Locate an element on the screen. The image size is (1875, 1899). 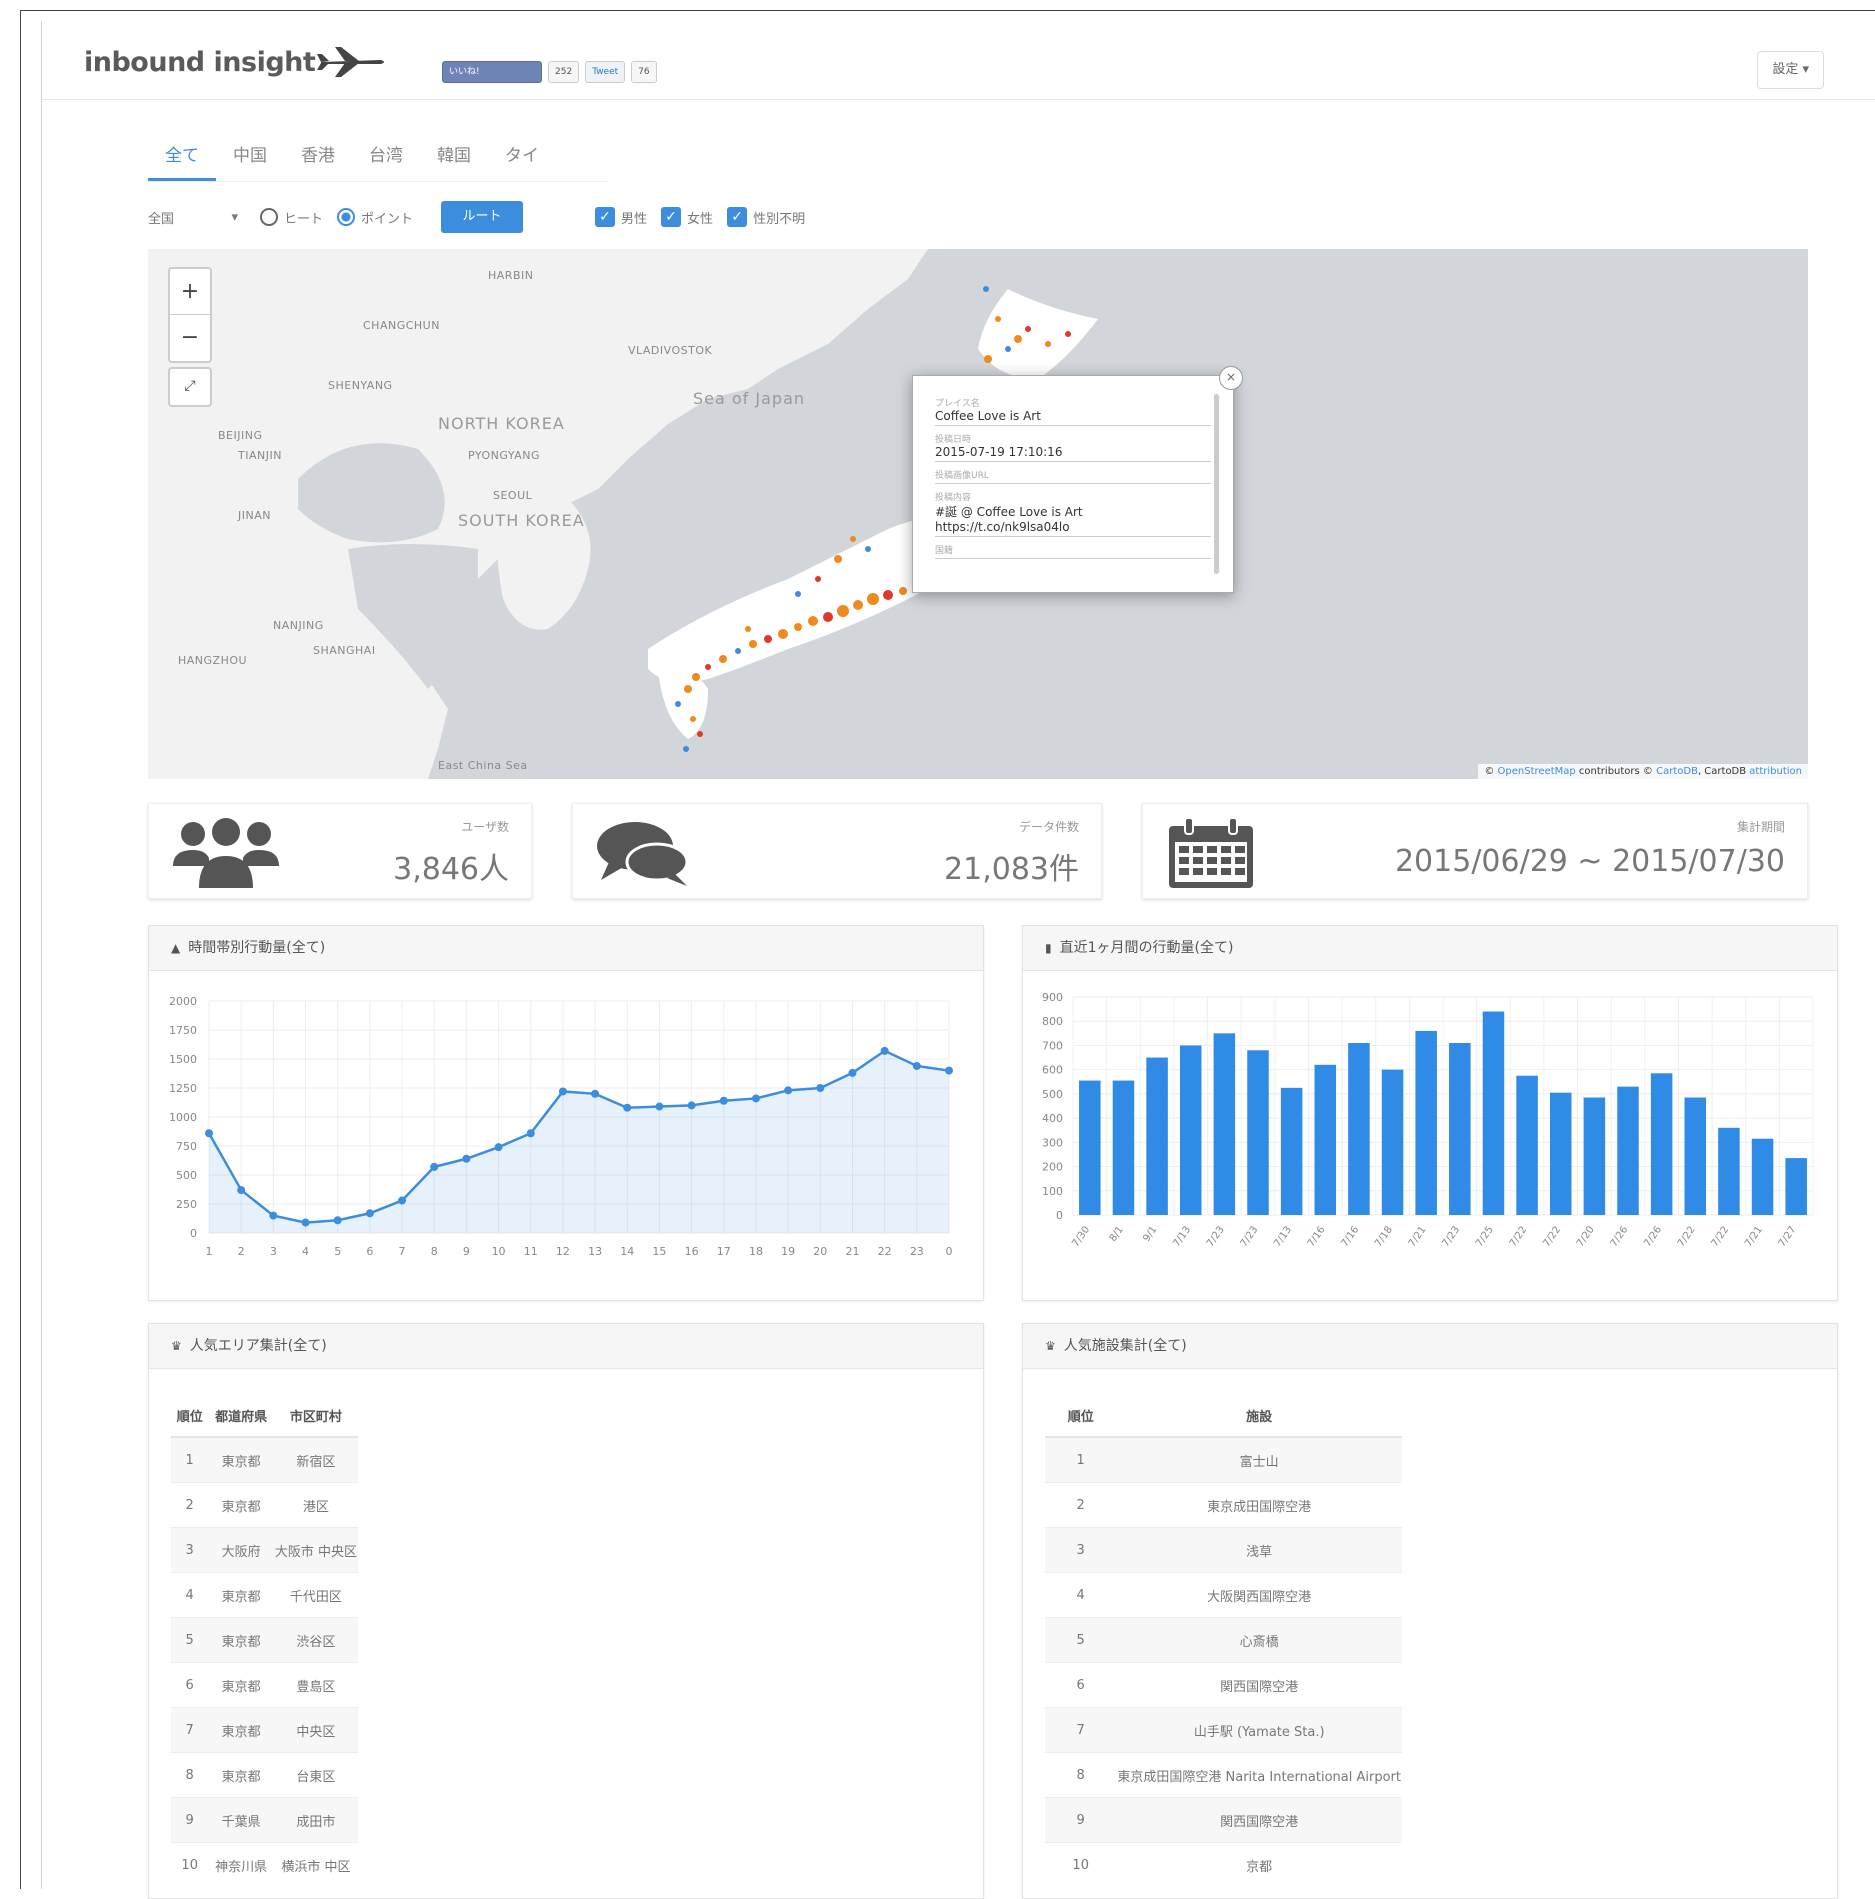
table-cell: 大阪市 中央区 is located at coordinates (315, 1550).